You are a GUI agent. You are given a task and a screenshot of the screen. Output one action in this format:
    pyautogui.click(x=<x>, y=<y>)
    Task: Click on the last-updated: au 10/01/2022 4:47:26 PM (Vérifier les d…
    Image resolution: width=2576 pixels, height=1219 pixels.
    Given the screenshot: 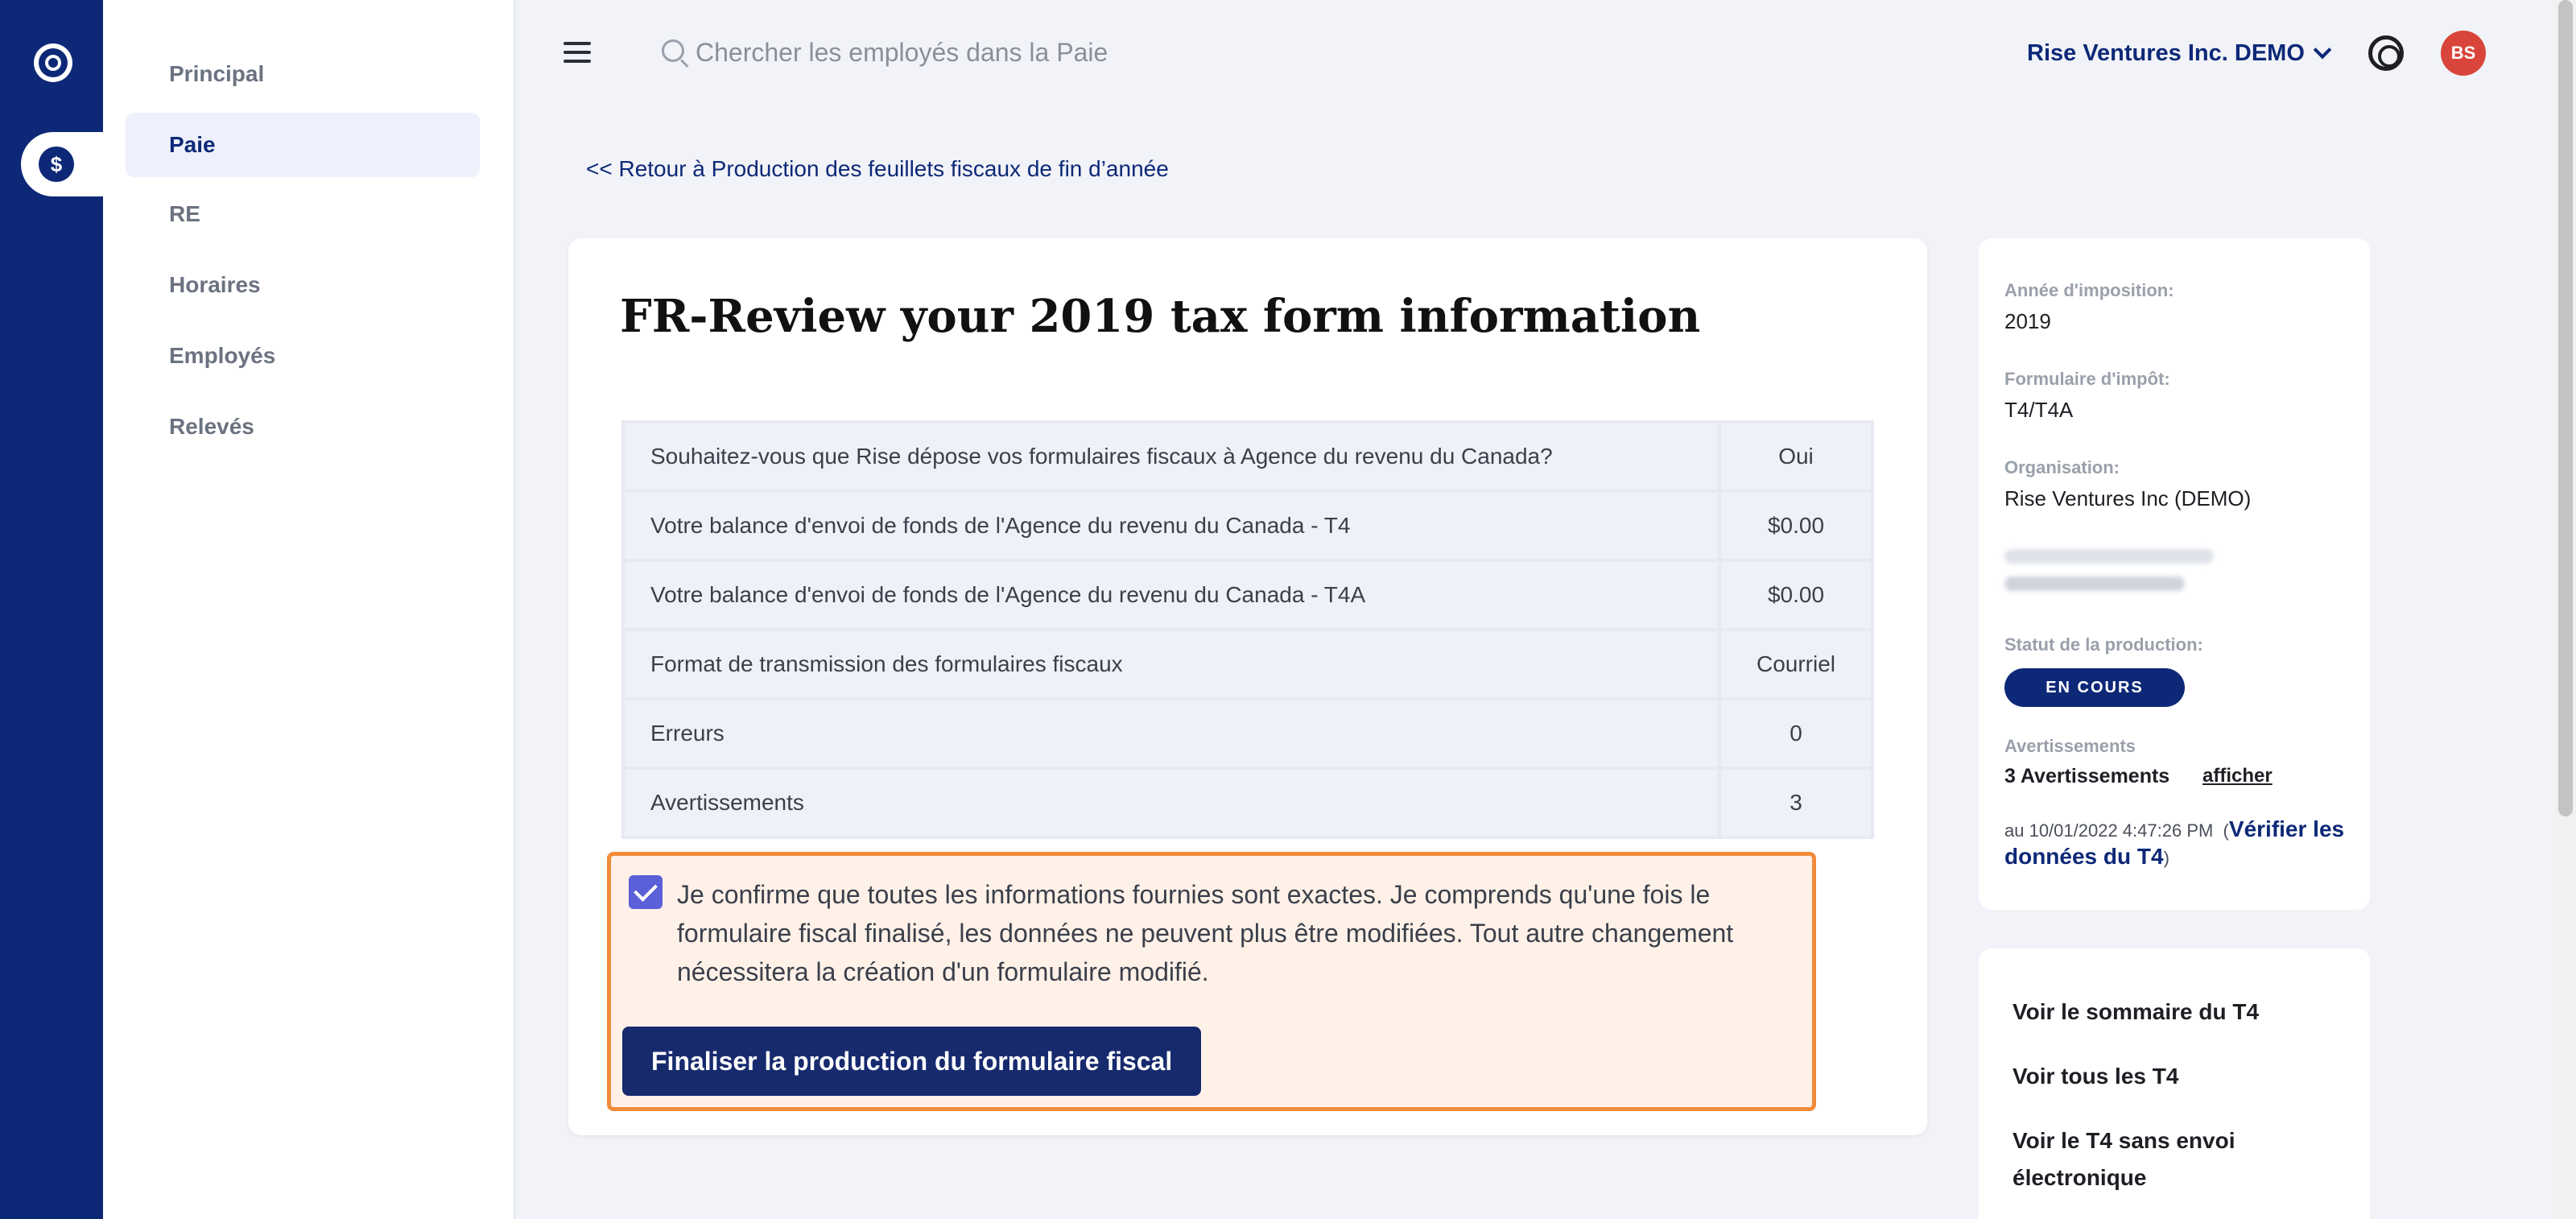 What is the action you would take?
    pyautogui.click(x=2174, y=842)
    